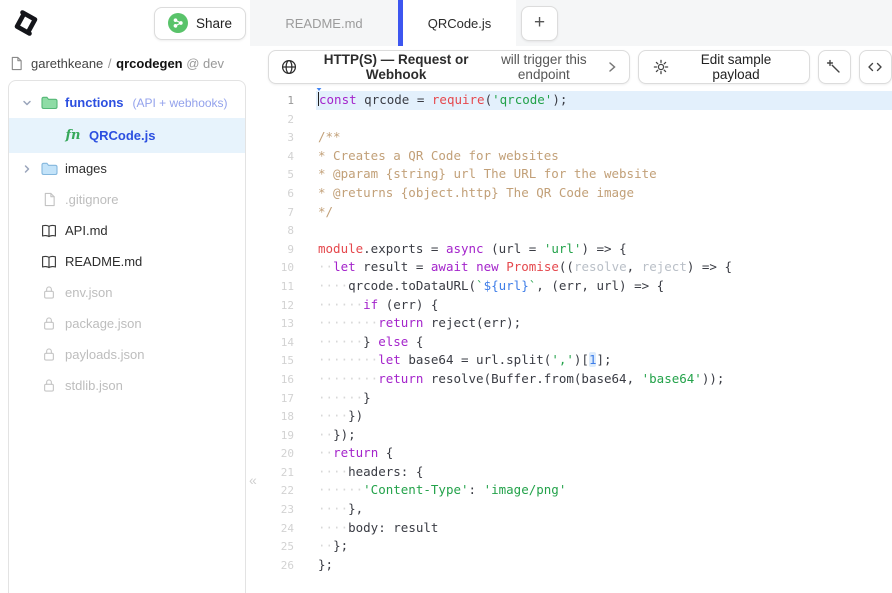 This screenshot has height=593, width=892. Describe the element at coordinates (580, 435) in the screenshot. I see `code-line-19: 19 ··});` at that location.